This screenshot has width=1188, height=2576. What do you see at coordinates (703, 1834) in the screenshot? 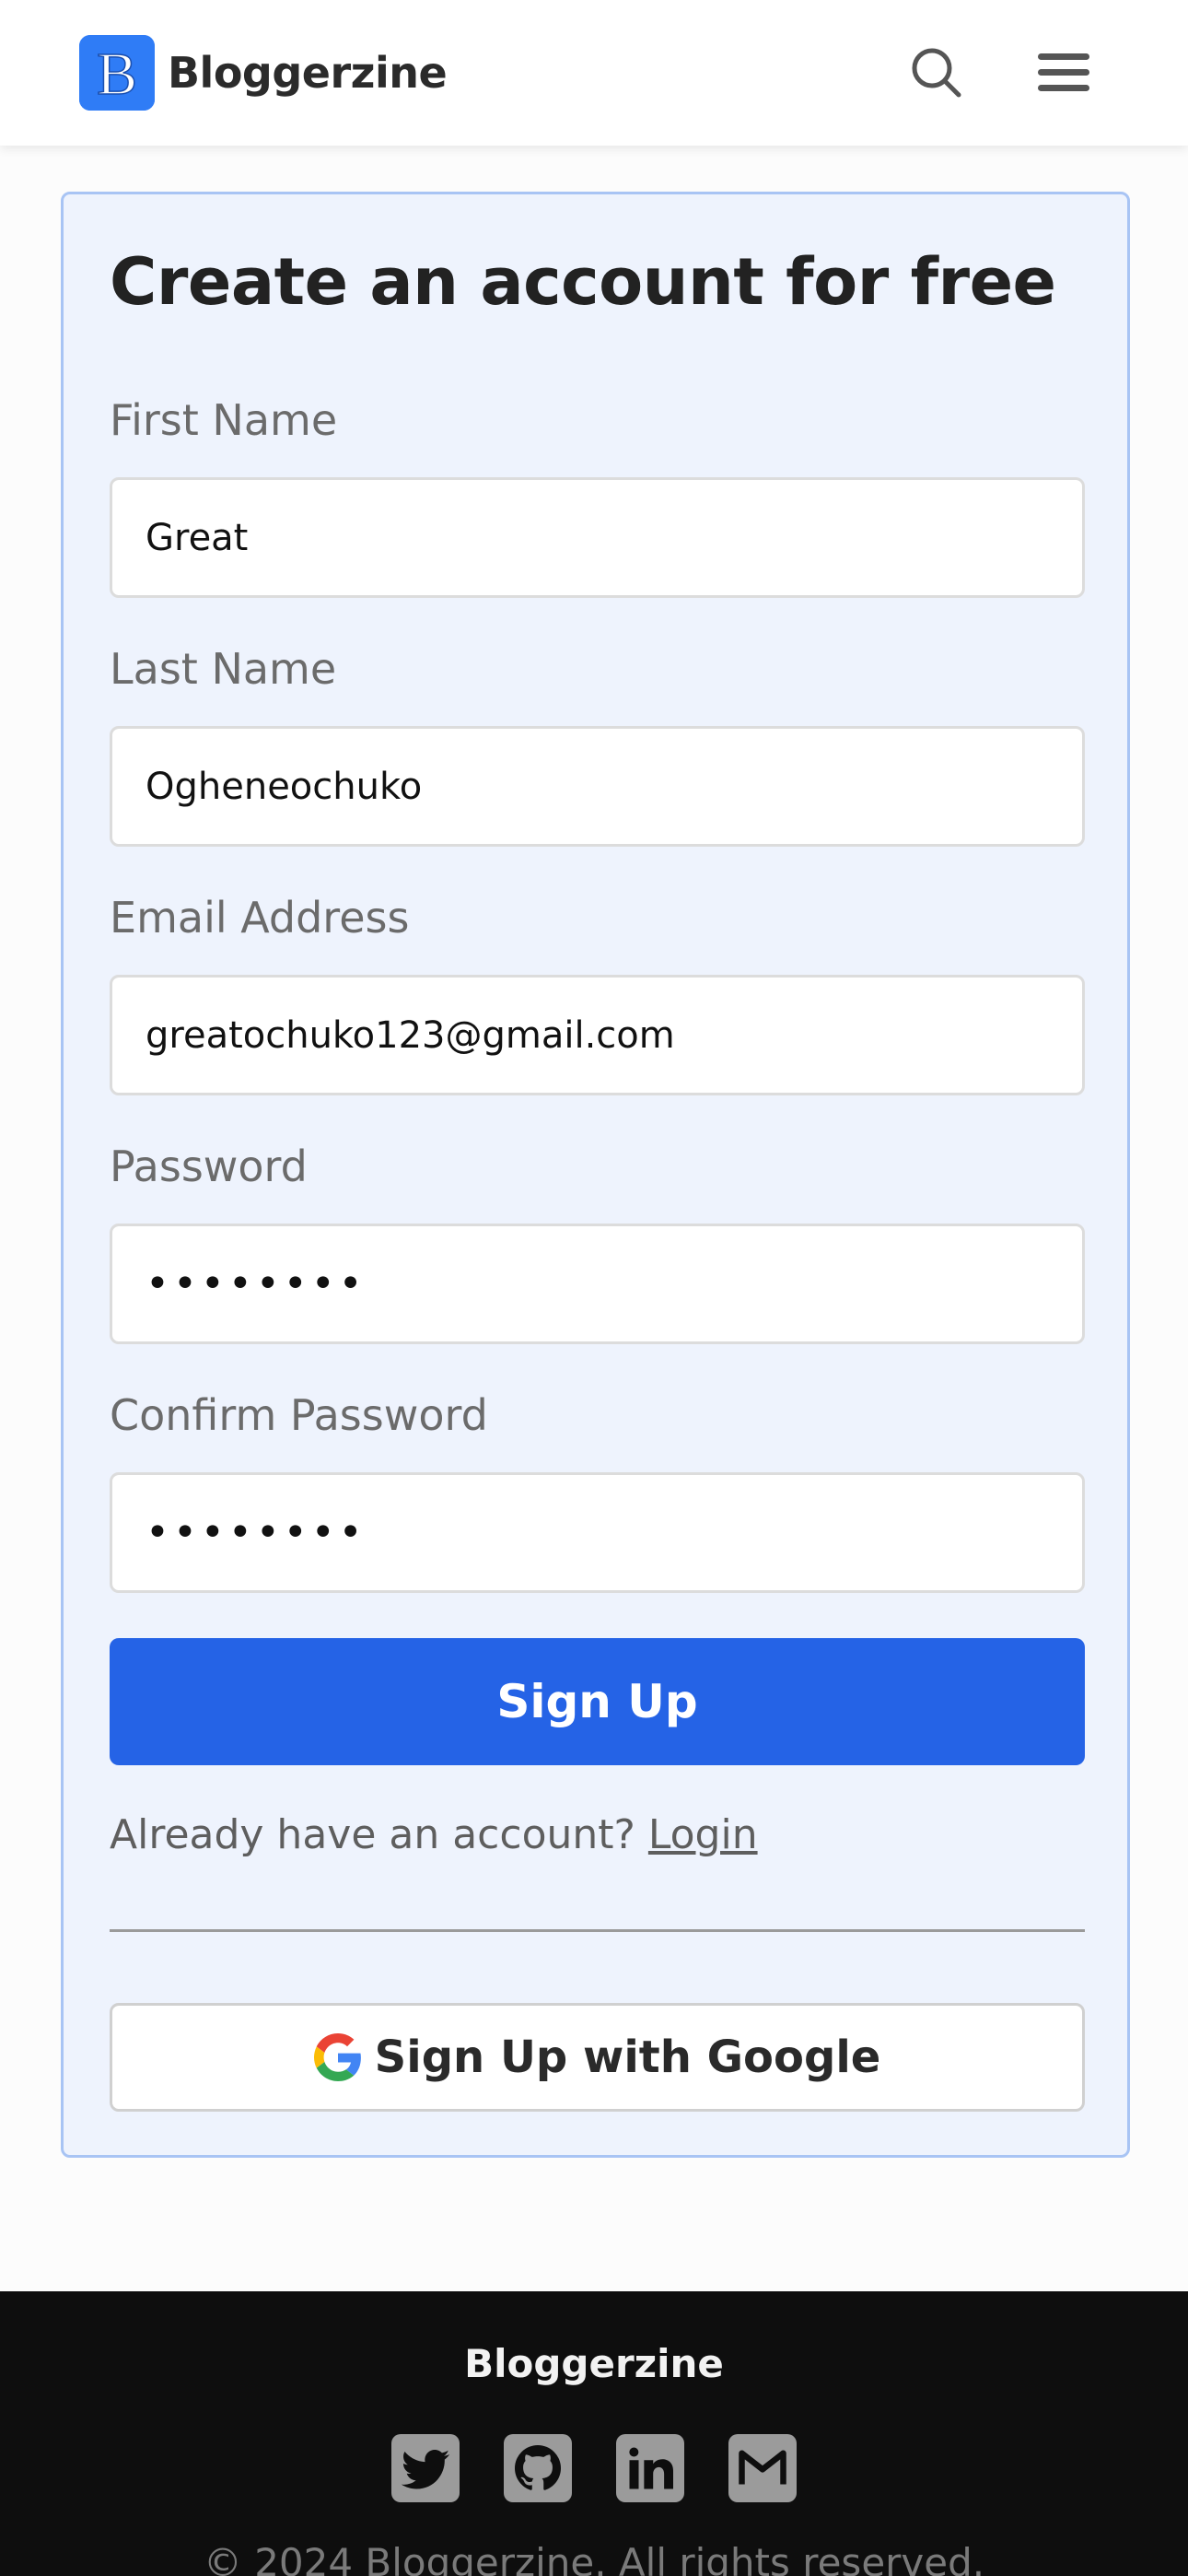
I see `login-link: Login` at bounding box center [703, 1834].